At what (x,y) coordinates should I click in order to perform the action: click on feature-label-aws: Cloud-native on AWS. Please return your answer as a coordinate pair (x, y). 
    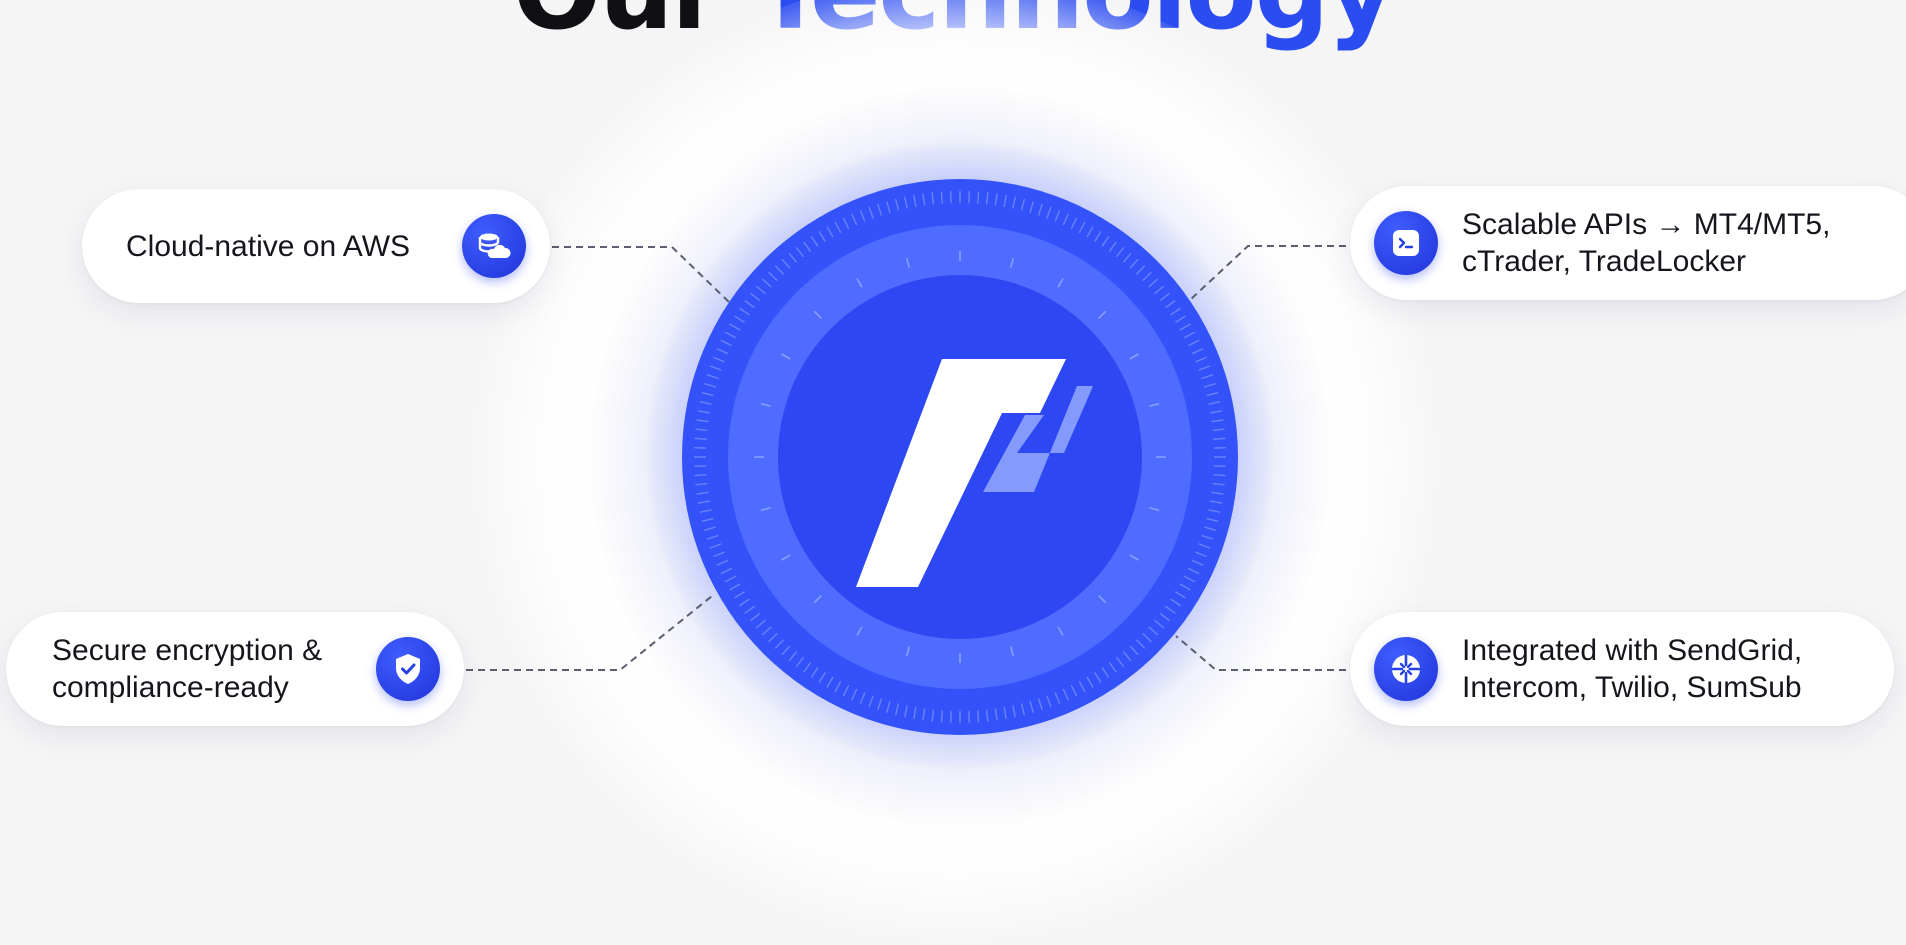
    Looking at the image, I should click on (268, 246).